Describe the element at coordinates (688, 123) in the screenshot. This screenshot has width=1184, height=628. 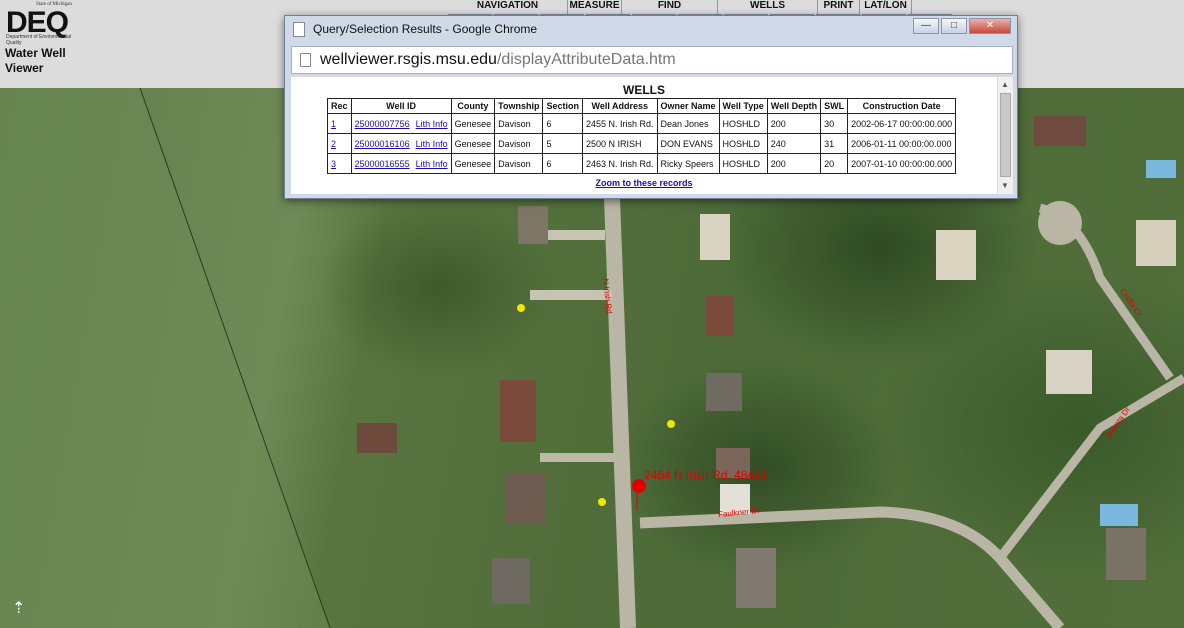
I see `owner-cell: Dean Jones` at that location.